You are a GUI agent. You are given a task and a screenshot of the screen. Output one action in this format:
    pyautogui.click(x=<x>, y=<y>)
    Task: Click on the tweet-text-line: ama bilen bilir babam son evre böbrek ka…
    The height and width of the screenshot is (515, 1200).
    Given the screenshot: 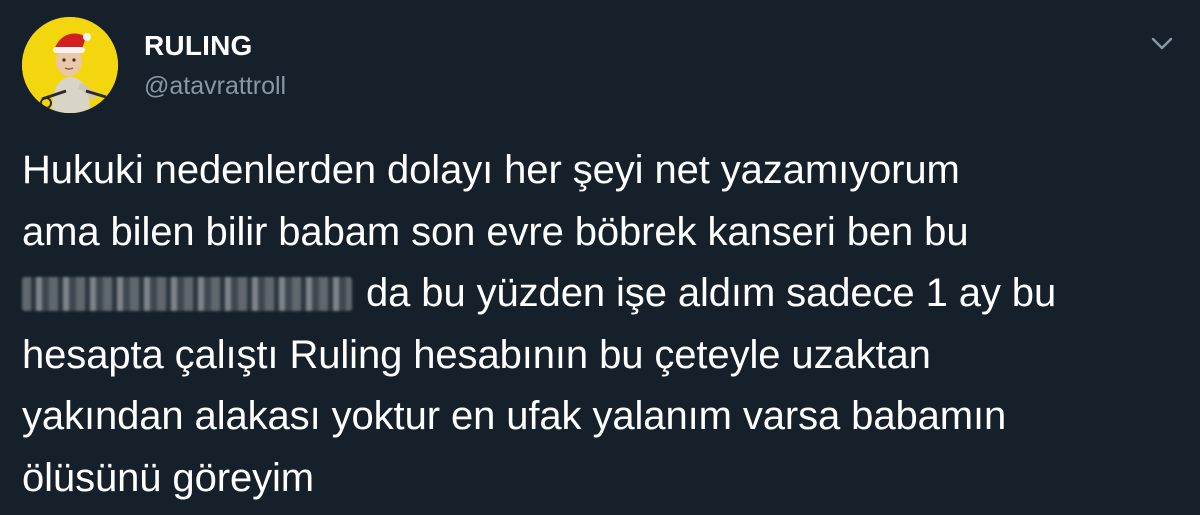 What is the action you would take?
    pyautogui.click(x=495, y=231)
    